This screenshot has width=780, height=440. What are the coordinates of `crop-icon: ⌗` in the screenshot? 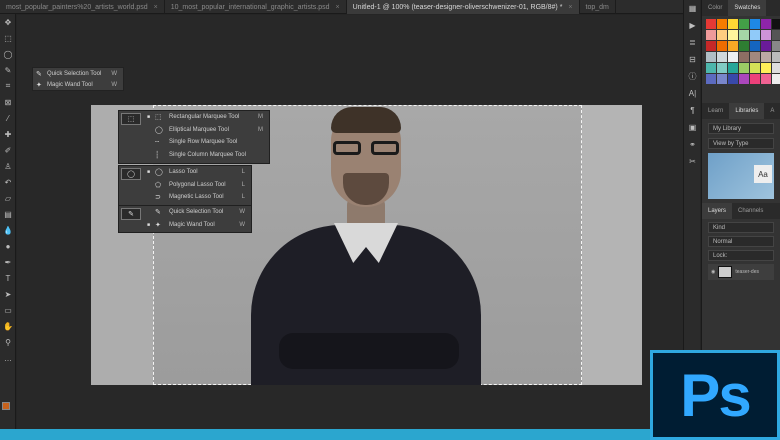 It's located at (8, 86).